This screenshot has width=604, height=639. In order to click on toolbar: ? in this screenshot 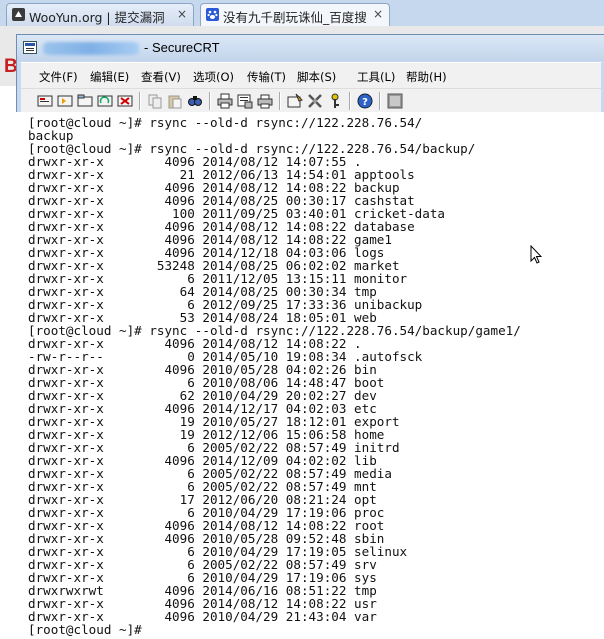, I will do `click(311, 101)`.